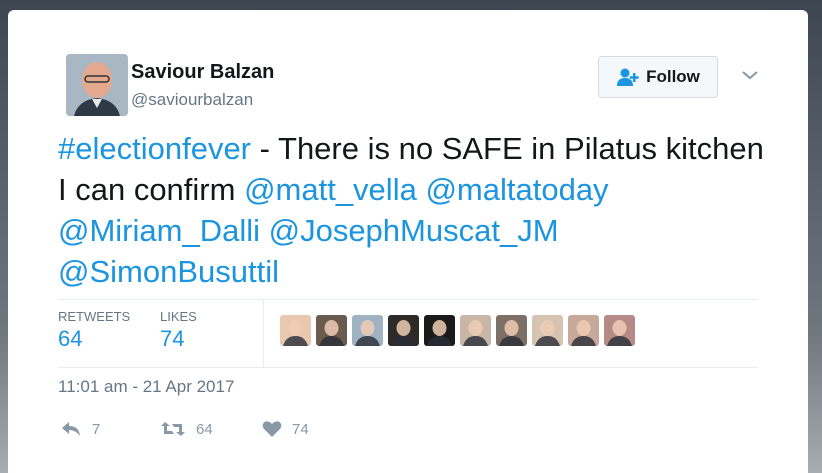 The width and height of the screenshot is (822, 473). I want to click on likes-count: 74, so click(172, 339).